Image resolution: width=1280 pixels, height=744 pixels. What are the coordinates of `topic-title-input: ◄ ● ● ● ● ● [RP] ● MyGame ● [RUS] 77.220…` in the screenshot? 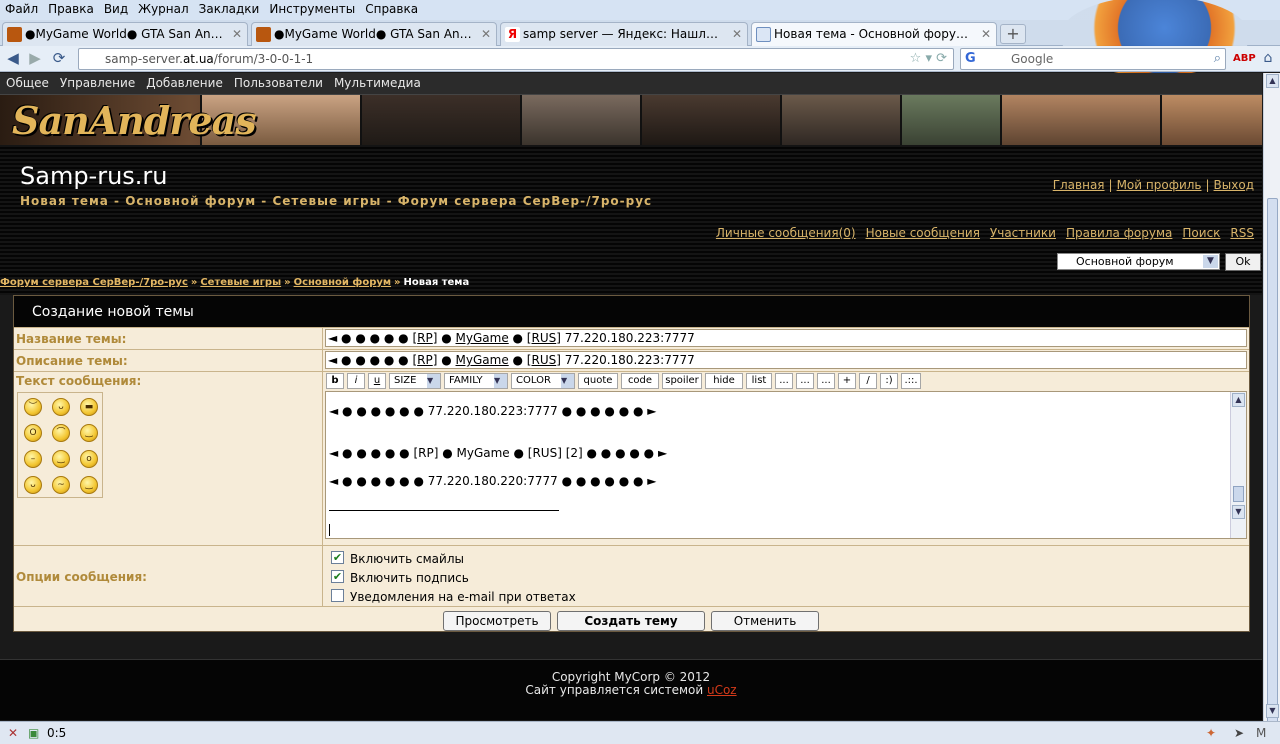 It's located at (786, 338).